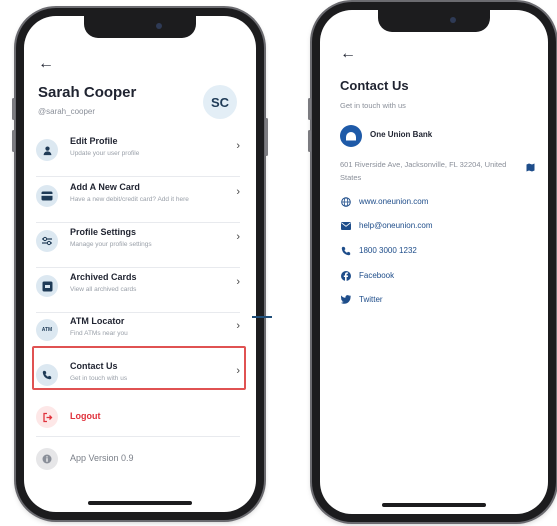 The image size is (557, 526). I want to click on menu-item-title: Archived Cards, so click(103, 277).